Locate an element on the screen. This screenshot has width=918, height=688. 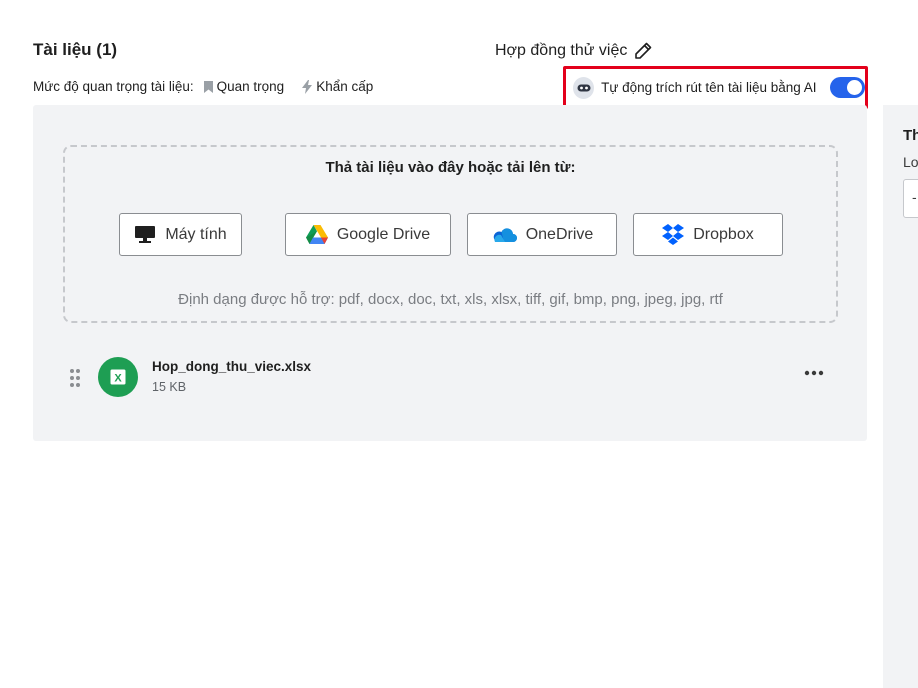
monitor-icon is located at coordinates (145, 234).